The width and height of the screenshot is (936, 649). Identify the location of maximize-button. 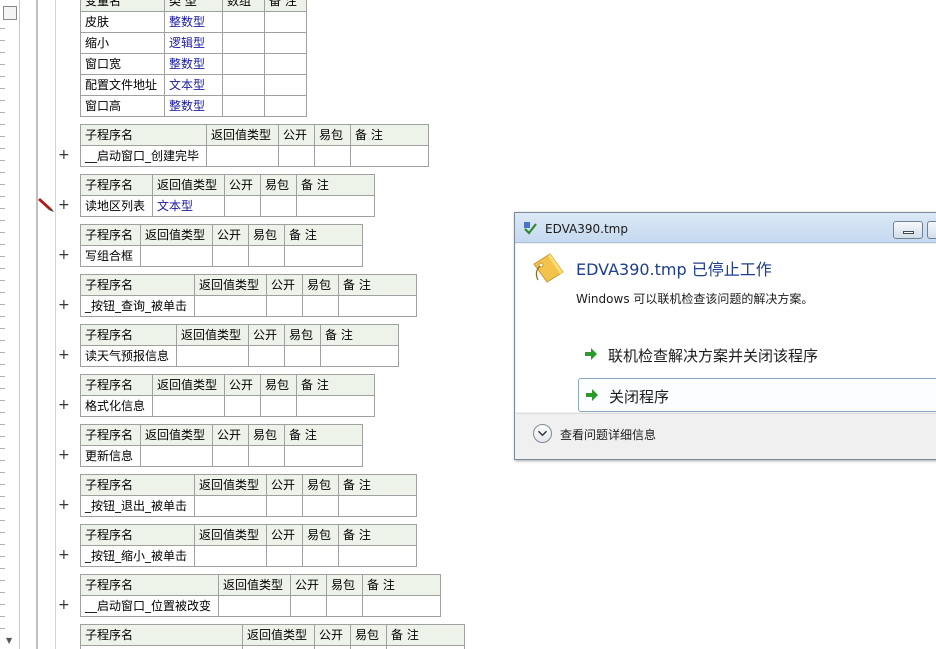
(931, 230).